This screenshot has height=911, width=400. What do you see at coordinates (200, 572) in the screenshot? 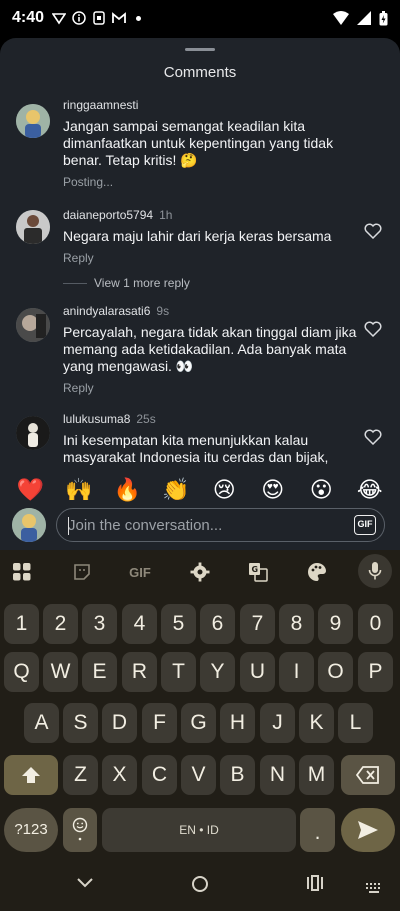
I see `settings-gear-icon` at bounding box center [200, 572].